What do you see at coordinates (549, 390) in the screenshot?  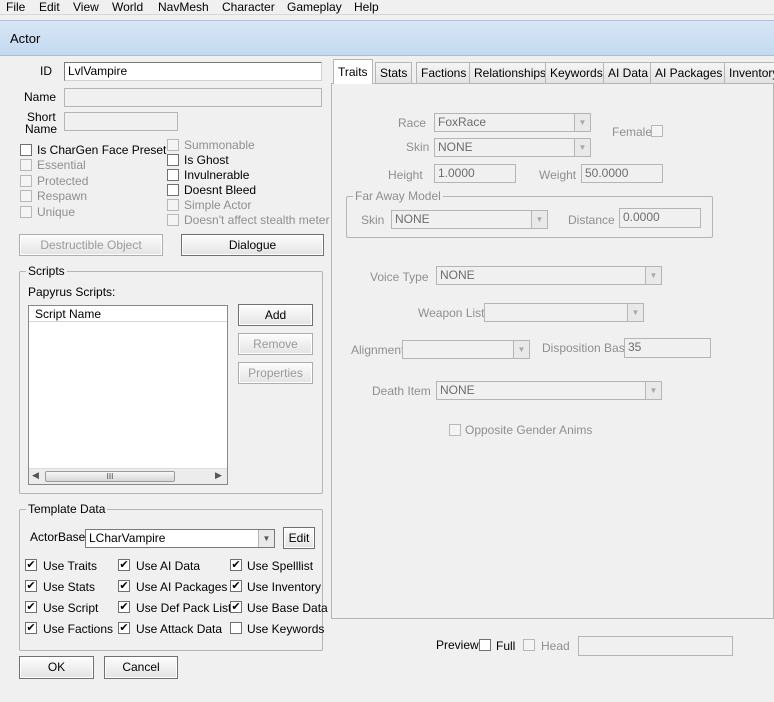 I see `death-item-dropdown: NONE ▼` at bounding box center [549, 390].